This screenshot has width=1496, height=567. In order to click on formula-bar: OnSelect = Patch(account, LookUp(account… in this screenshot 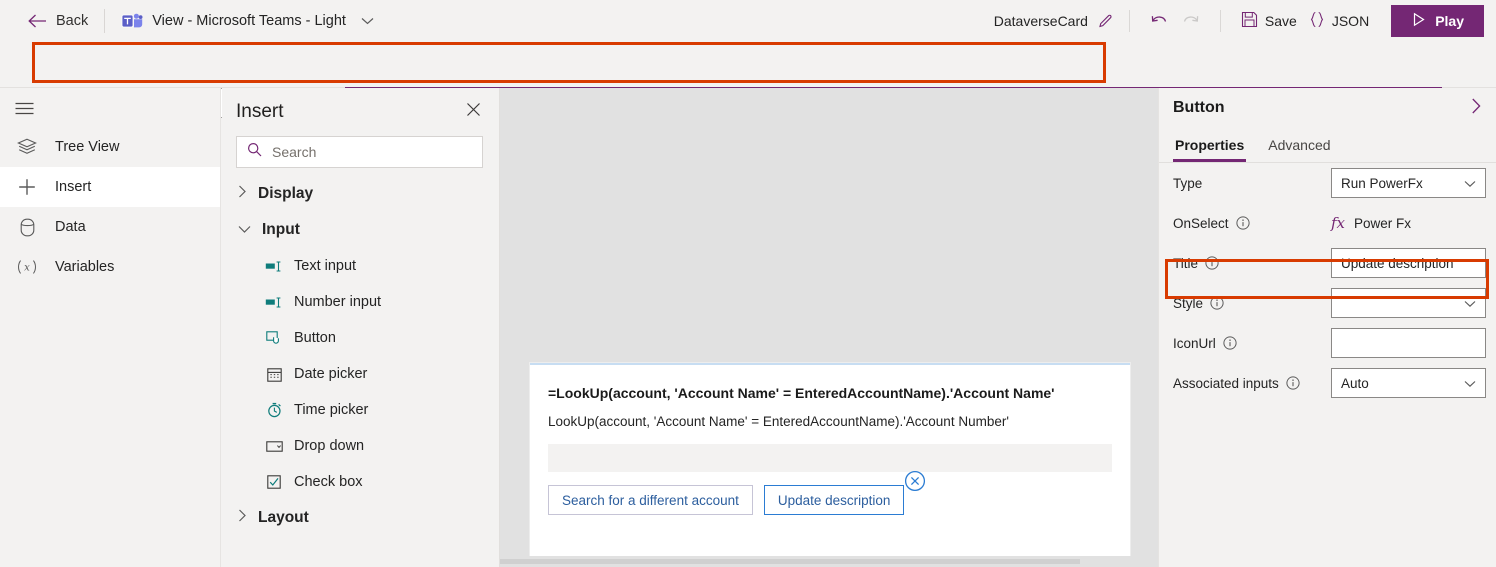, I will do `click(748, 80)`.